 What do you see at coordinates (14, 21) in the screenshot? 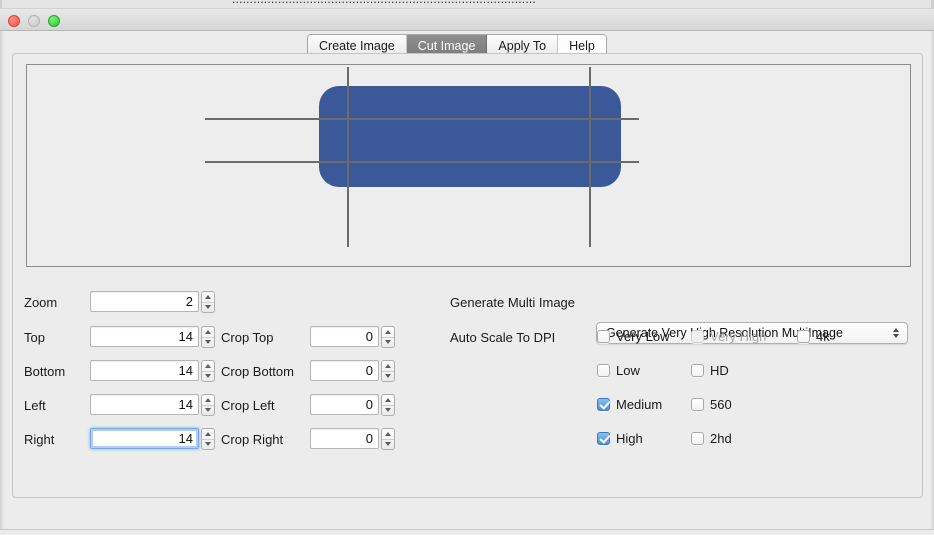
I see `close-window-button` at bounding box center [14, 21].